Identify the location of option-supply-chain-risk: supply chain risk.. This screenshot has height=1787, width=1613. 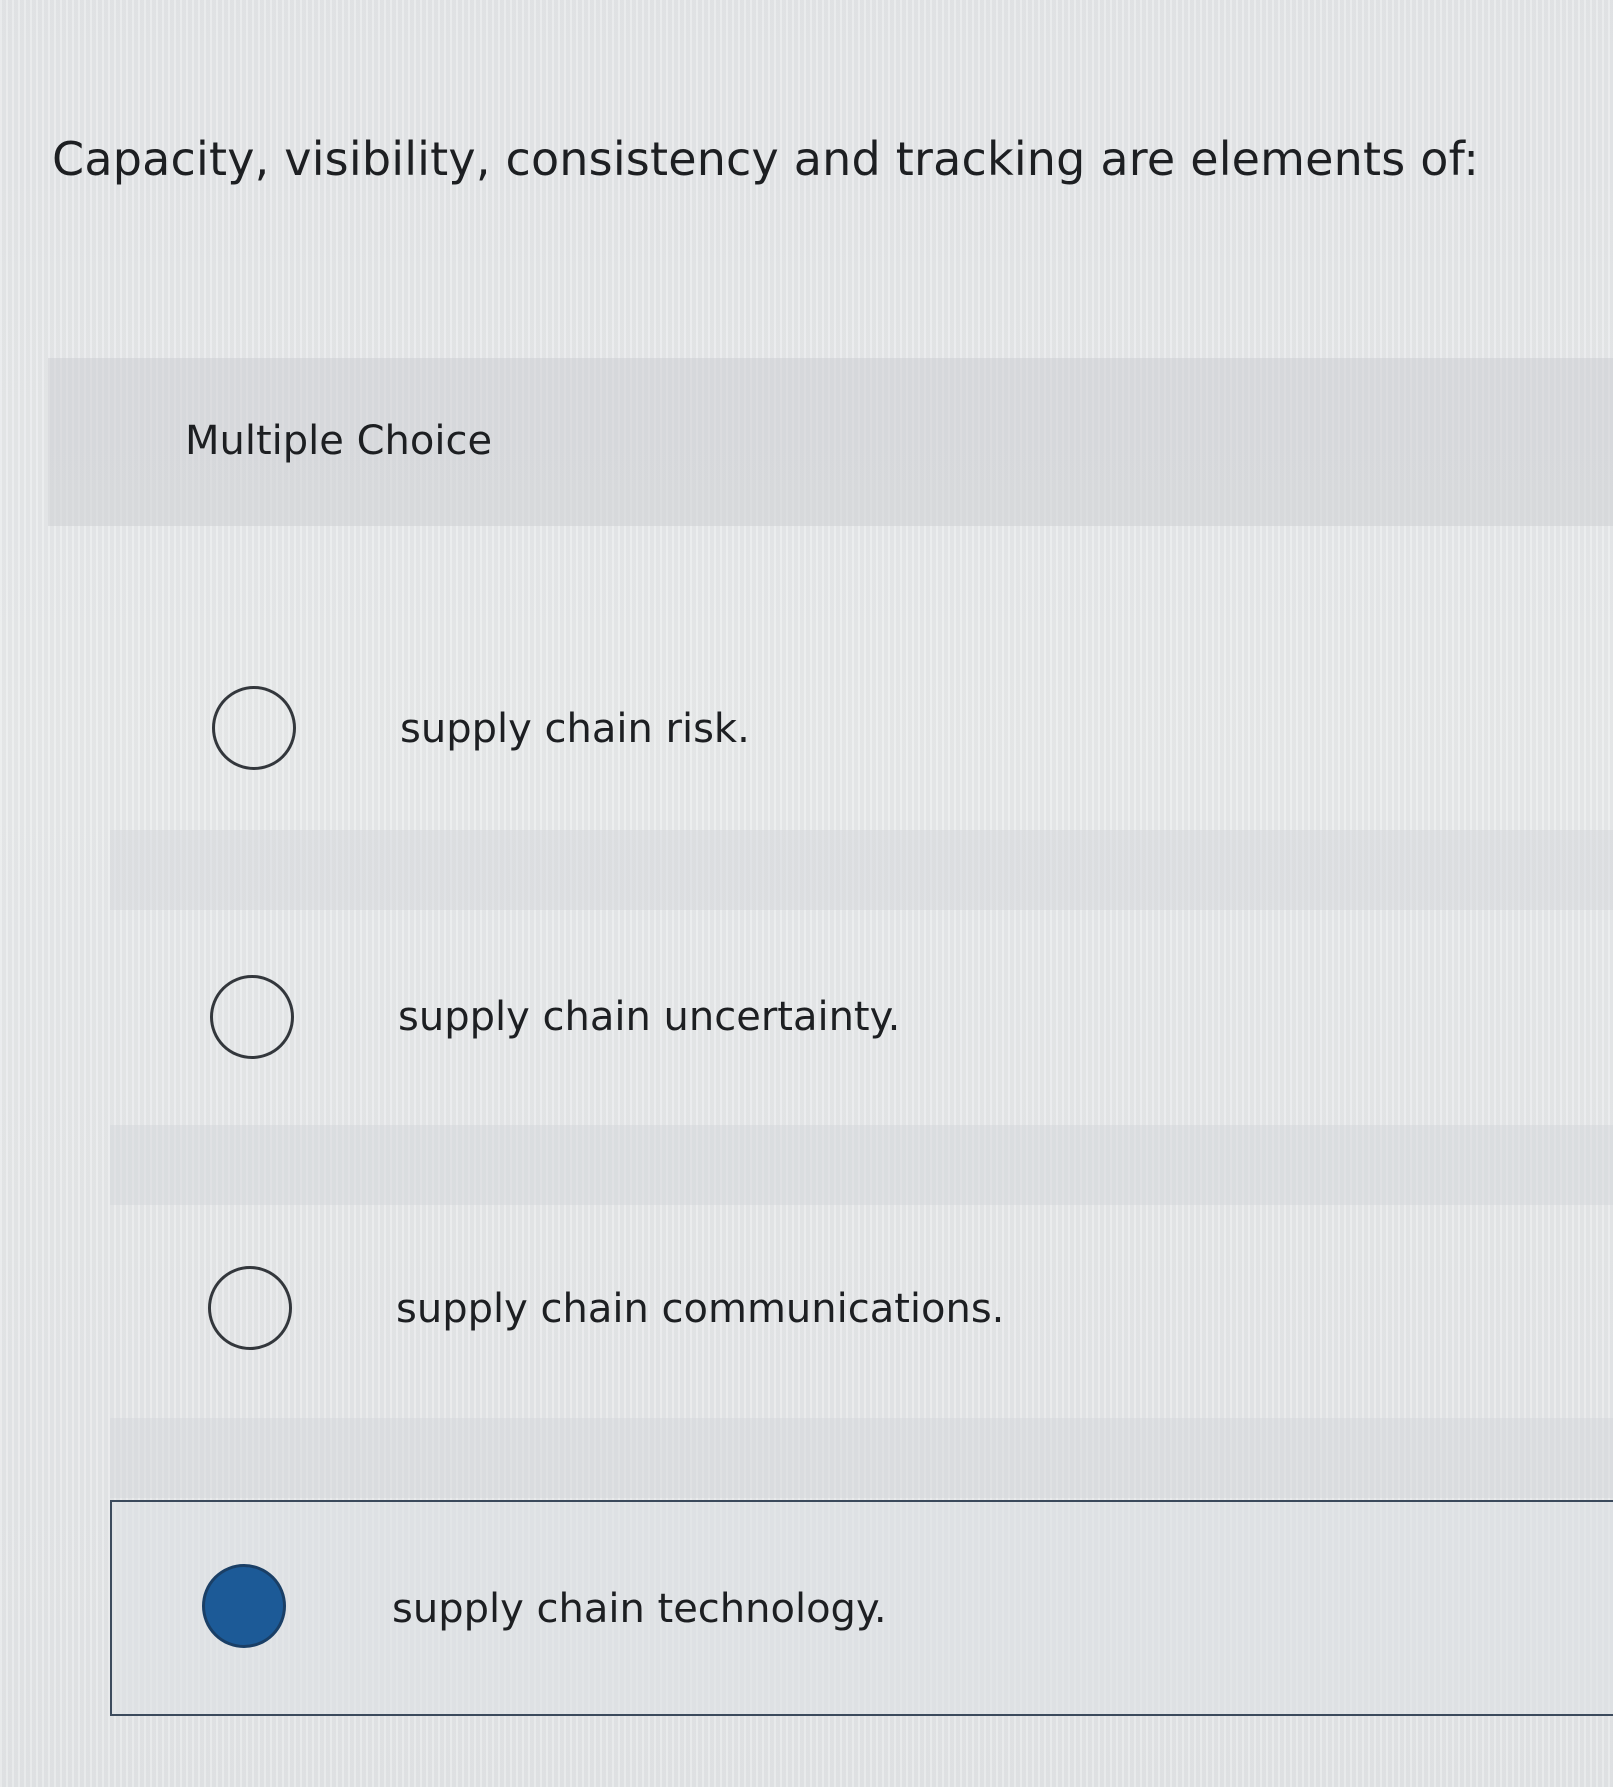
(861, 730).